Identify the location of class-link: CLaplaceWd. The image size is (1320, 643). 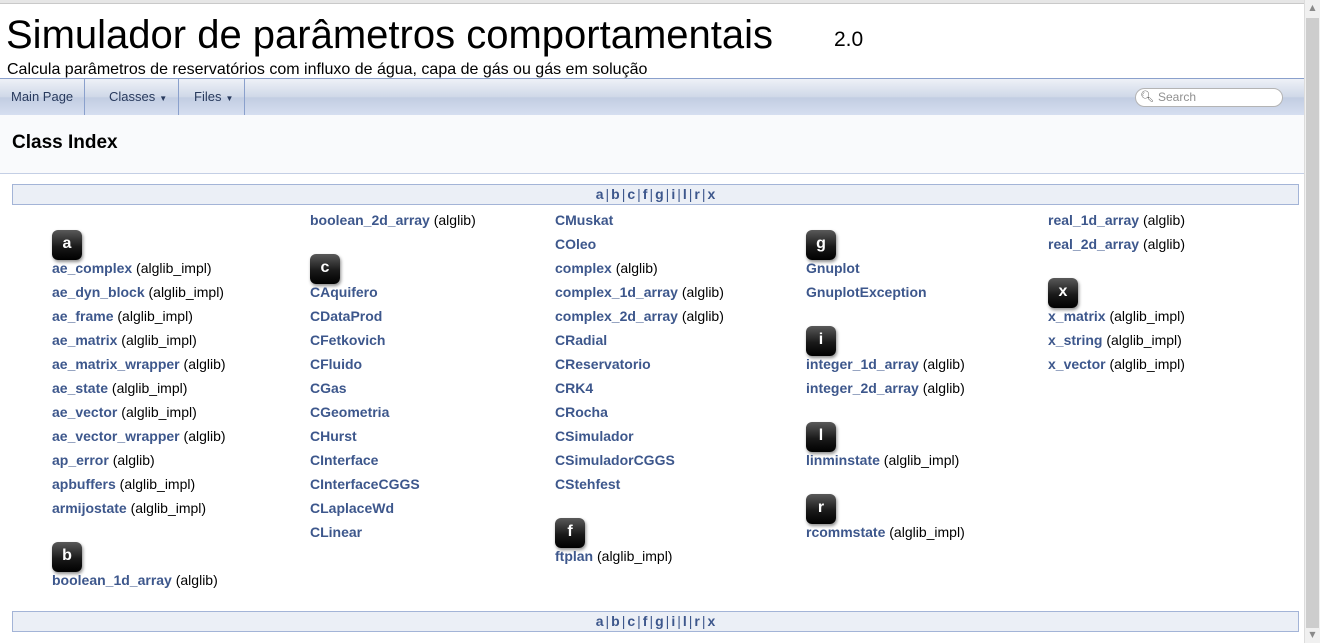
(352, 508).